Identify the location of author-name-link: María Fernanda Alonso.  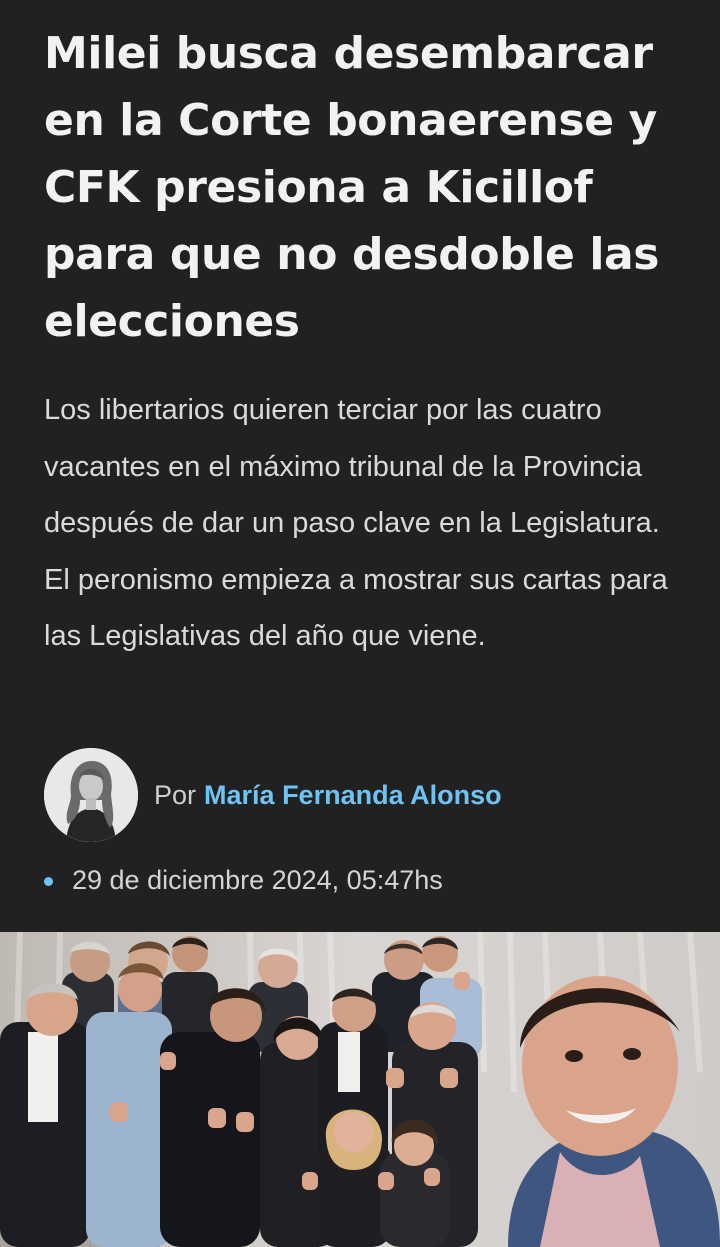
(353, 795).